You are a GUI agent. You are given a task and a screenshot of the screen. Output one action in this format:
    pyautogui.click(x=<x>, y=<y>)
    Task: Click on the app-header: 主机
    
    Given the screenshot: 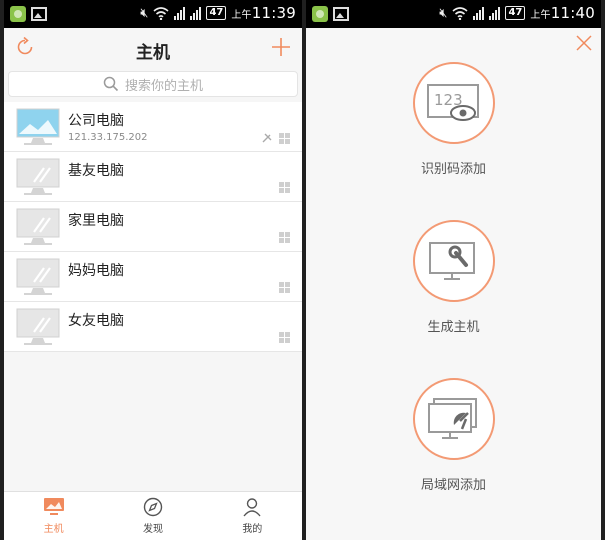 What is the action you would take?
    pyautogui.click(x=153, y=48)
    